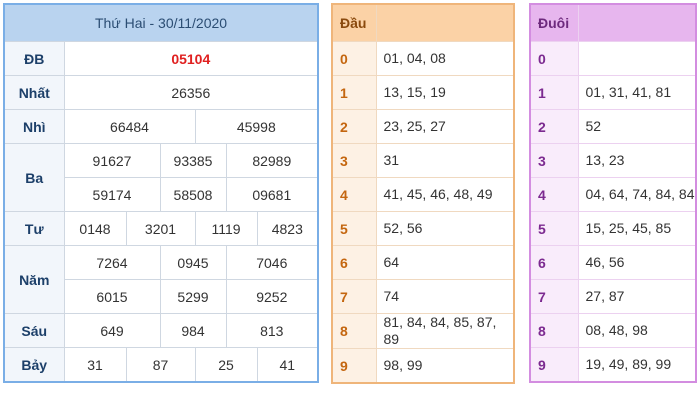 The height and width of the screenshot is (413, 700). I want to click on head-row: 2 23, 25, 27, so click(423, 126).